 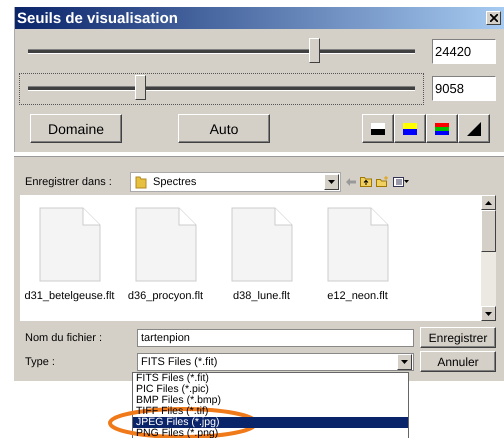 I want to click on two-stripe-icon, so click(x=410, y=128).